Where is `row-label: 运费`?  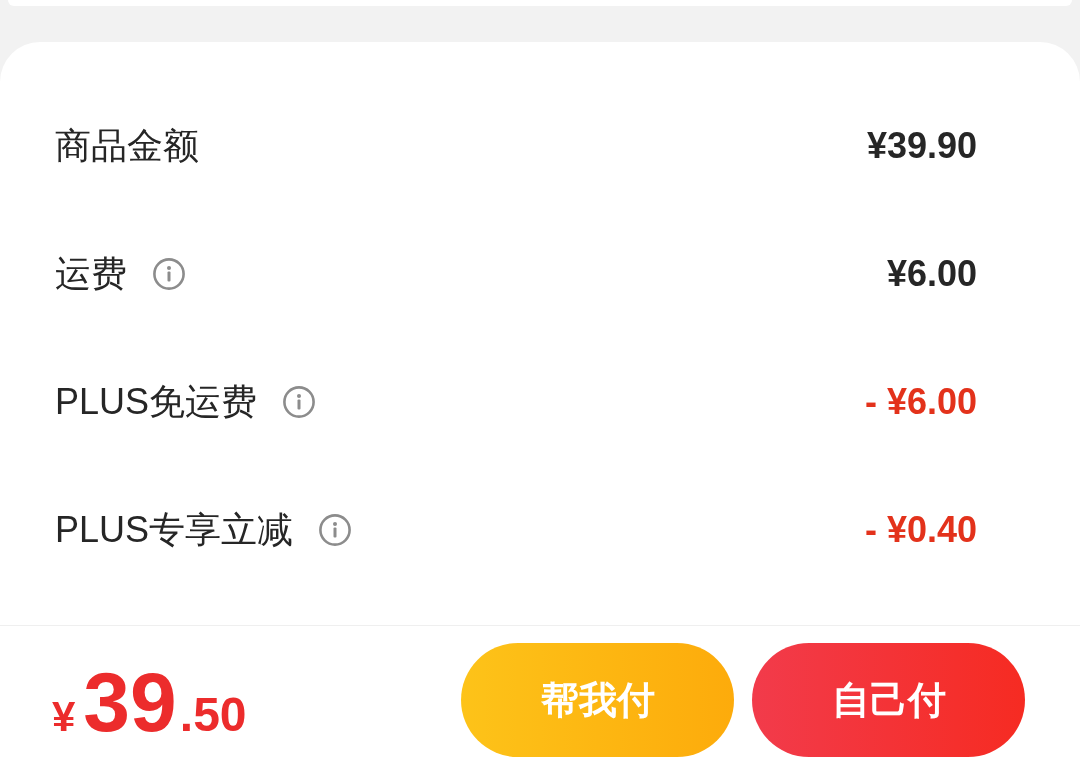
row-label: 运费 is located at coordinates (91, 274).